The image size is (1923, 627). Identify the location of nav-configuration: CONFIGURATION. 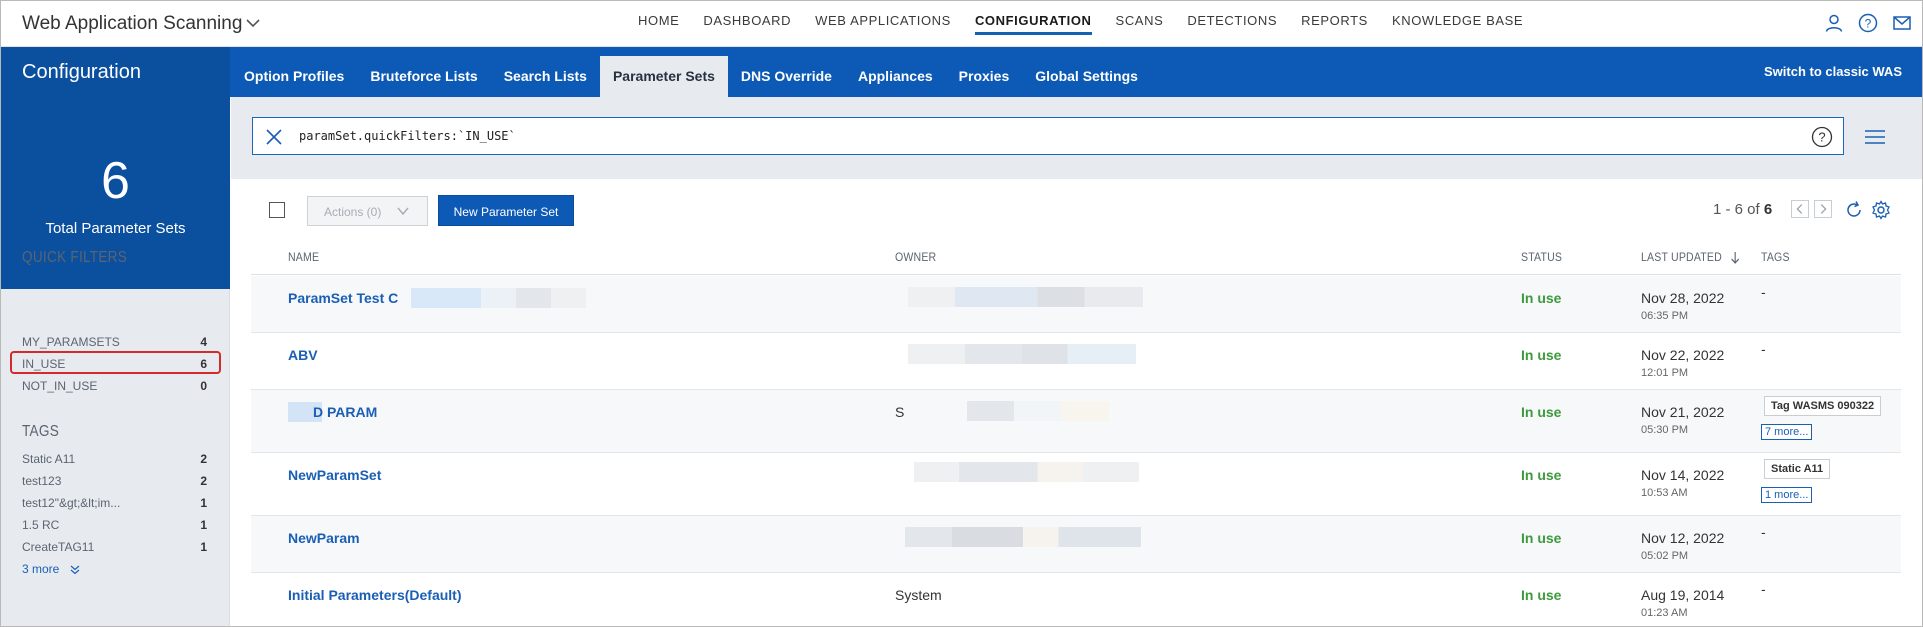
(1033, 24).